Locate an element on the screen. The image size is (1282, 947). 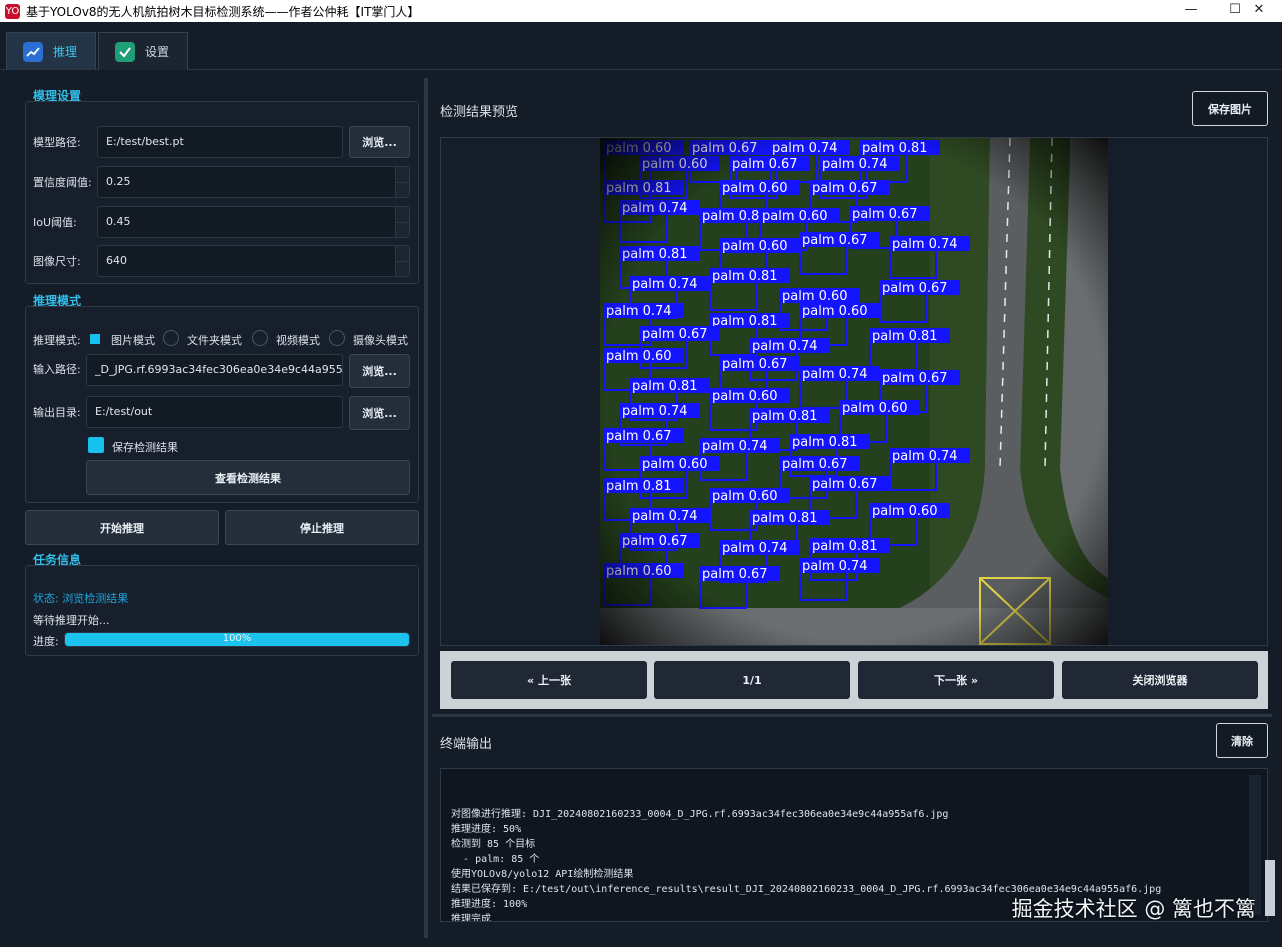
iou-threshold-spinbox: 0.45 is located at coordinates (253, 222).